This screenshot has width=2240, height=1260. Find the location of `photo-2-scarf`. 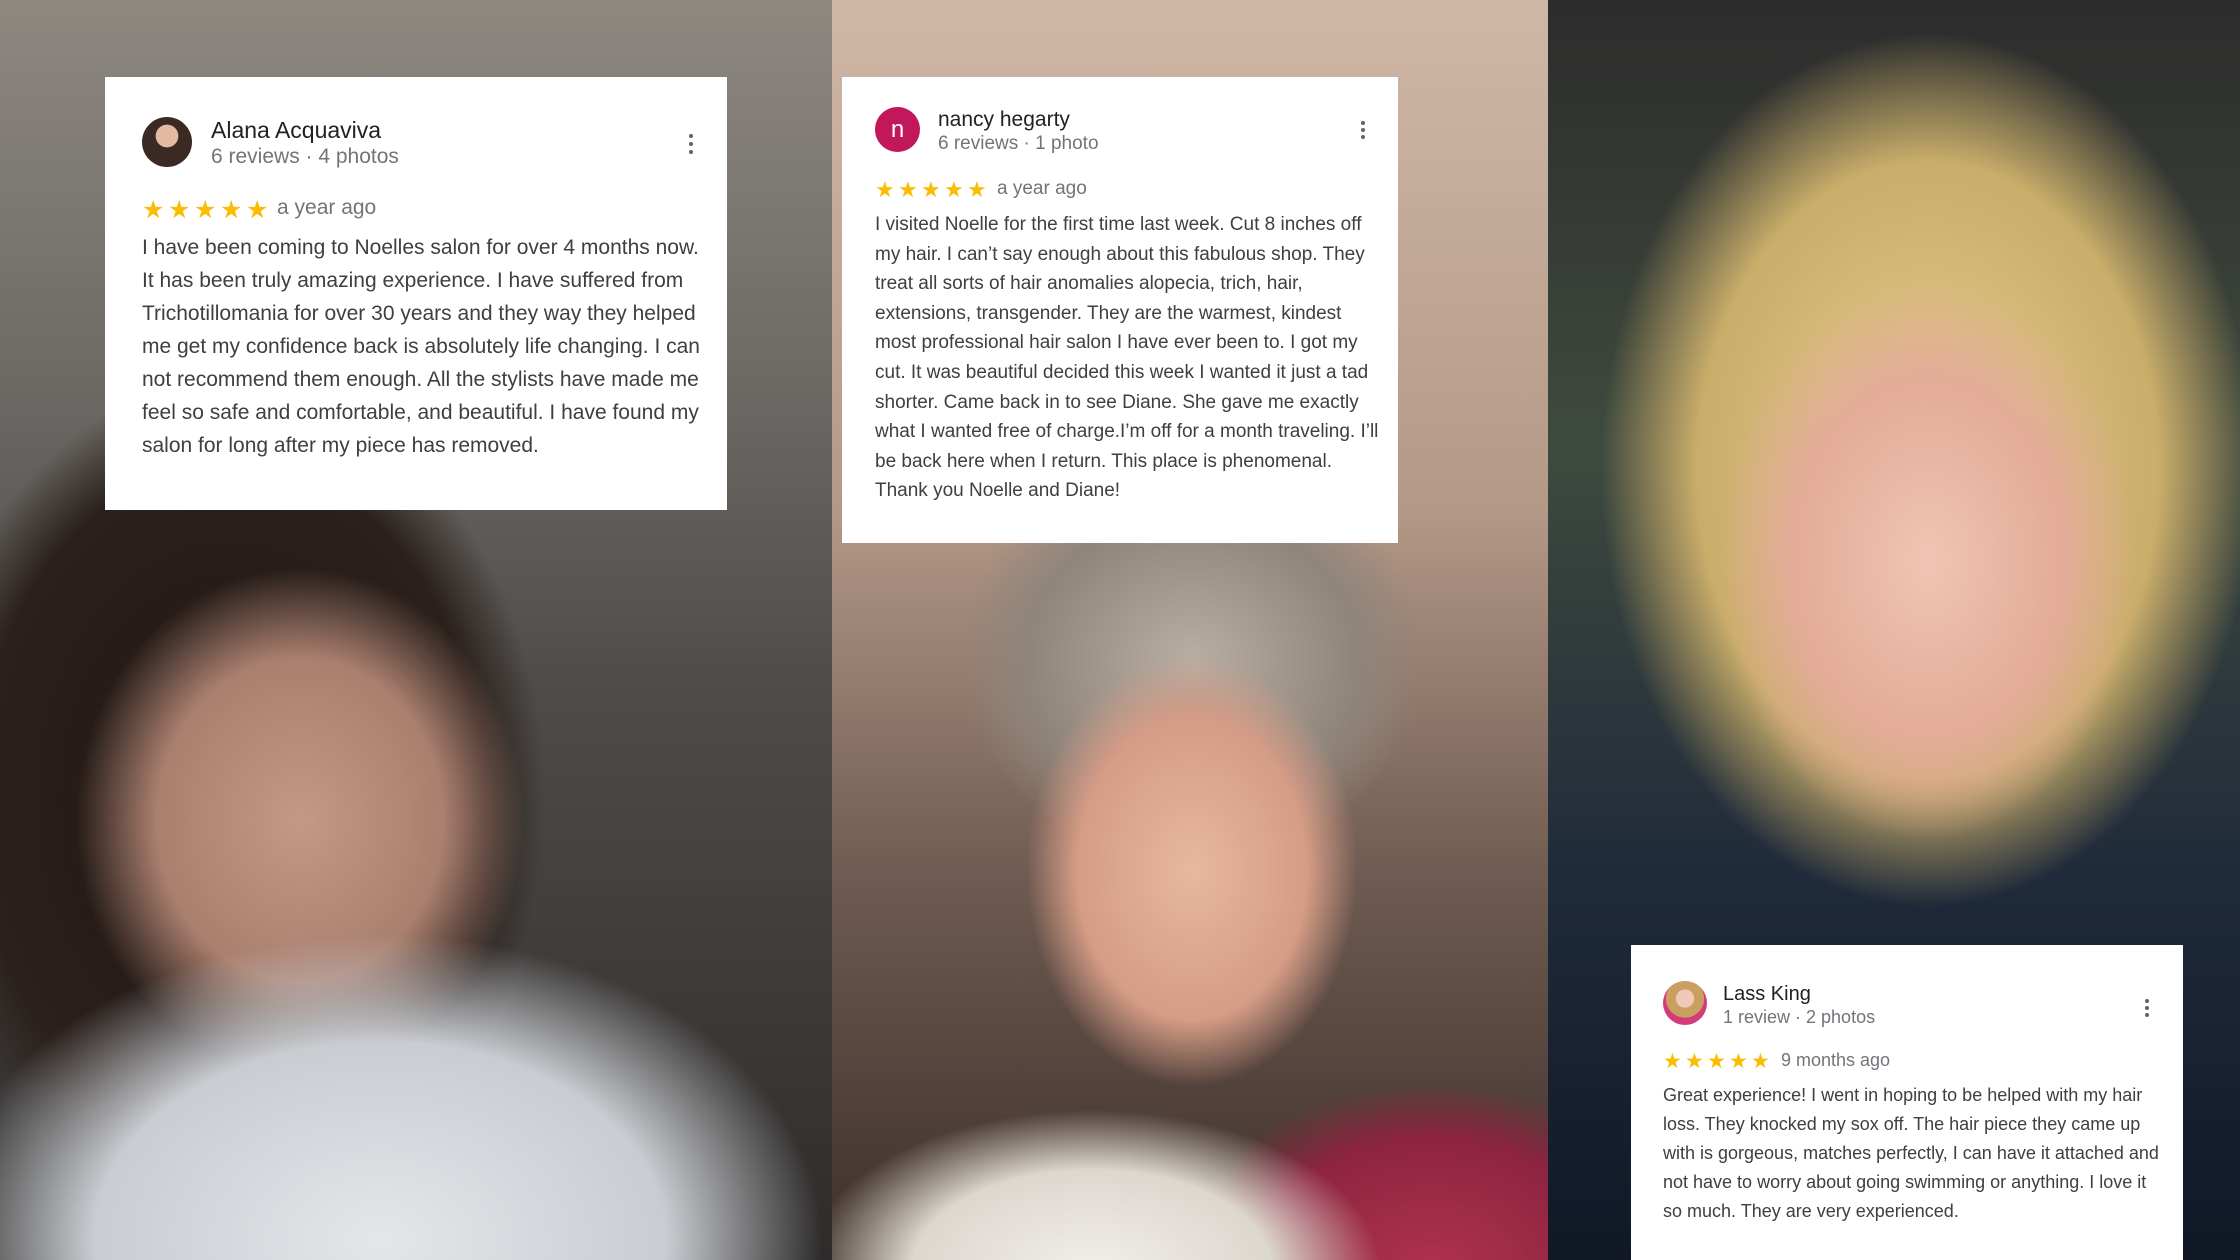

photo-2-scarf is located at coordinates (1190, 1135).